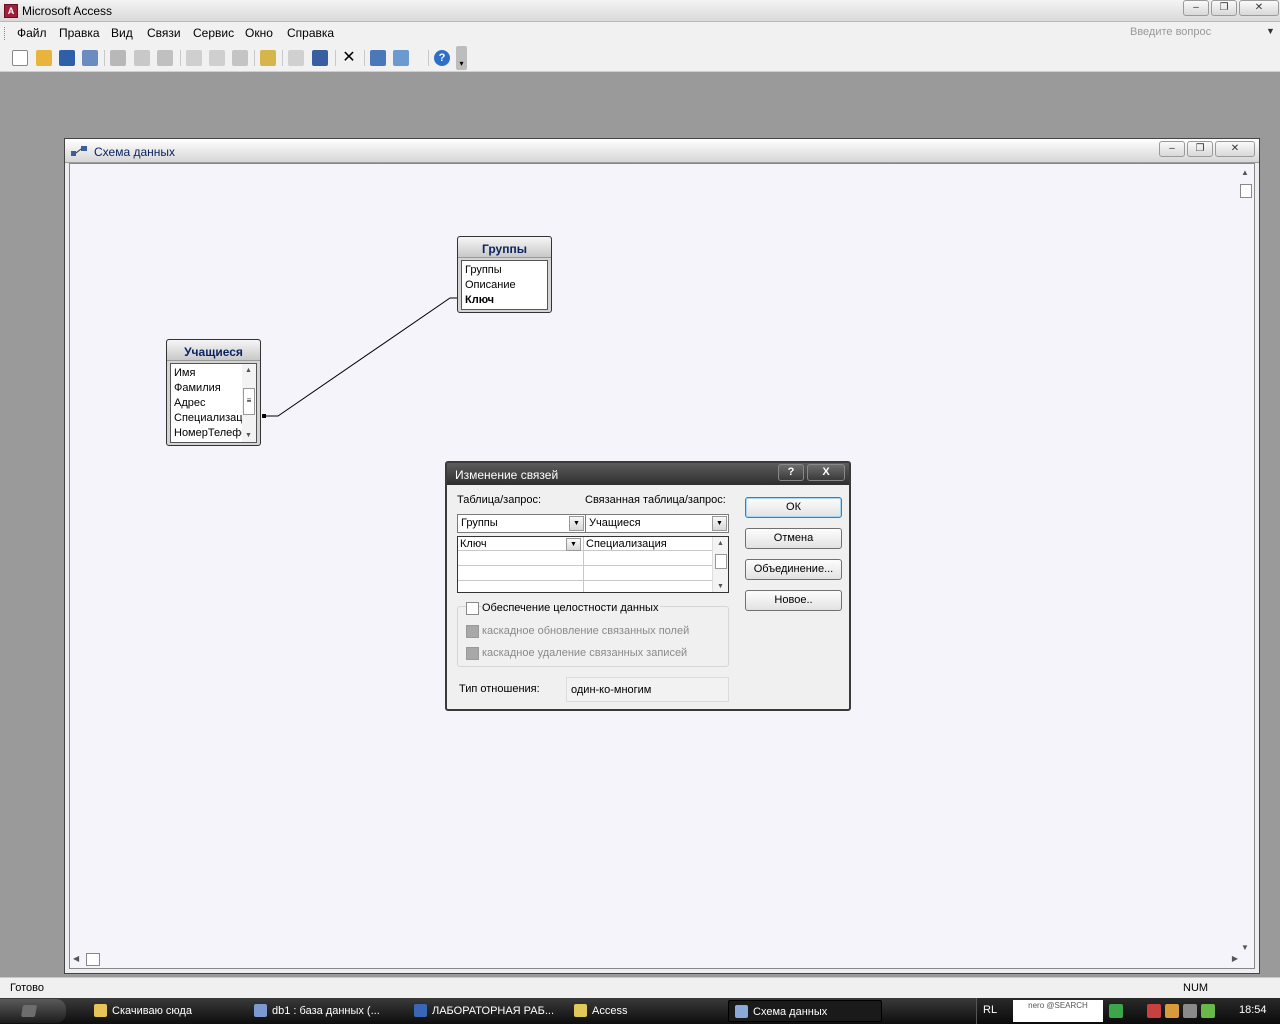  What do you see at coordinates (320, 58) in the screenshot?
I see `show-all-icon` at bounding box center [320, 58].